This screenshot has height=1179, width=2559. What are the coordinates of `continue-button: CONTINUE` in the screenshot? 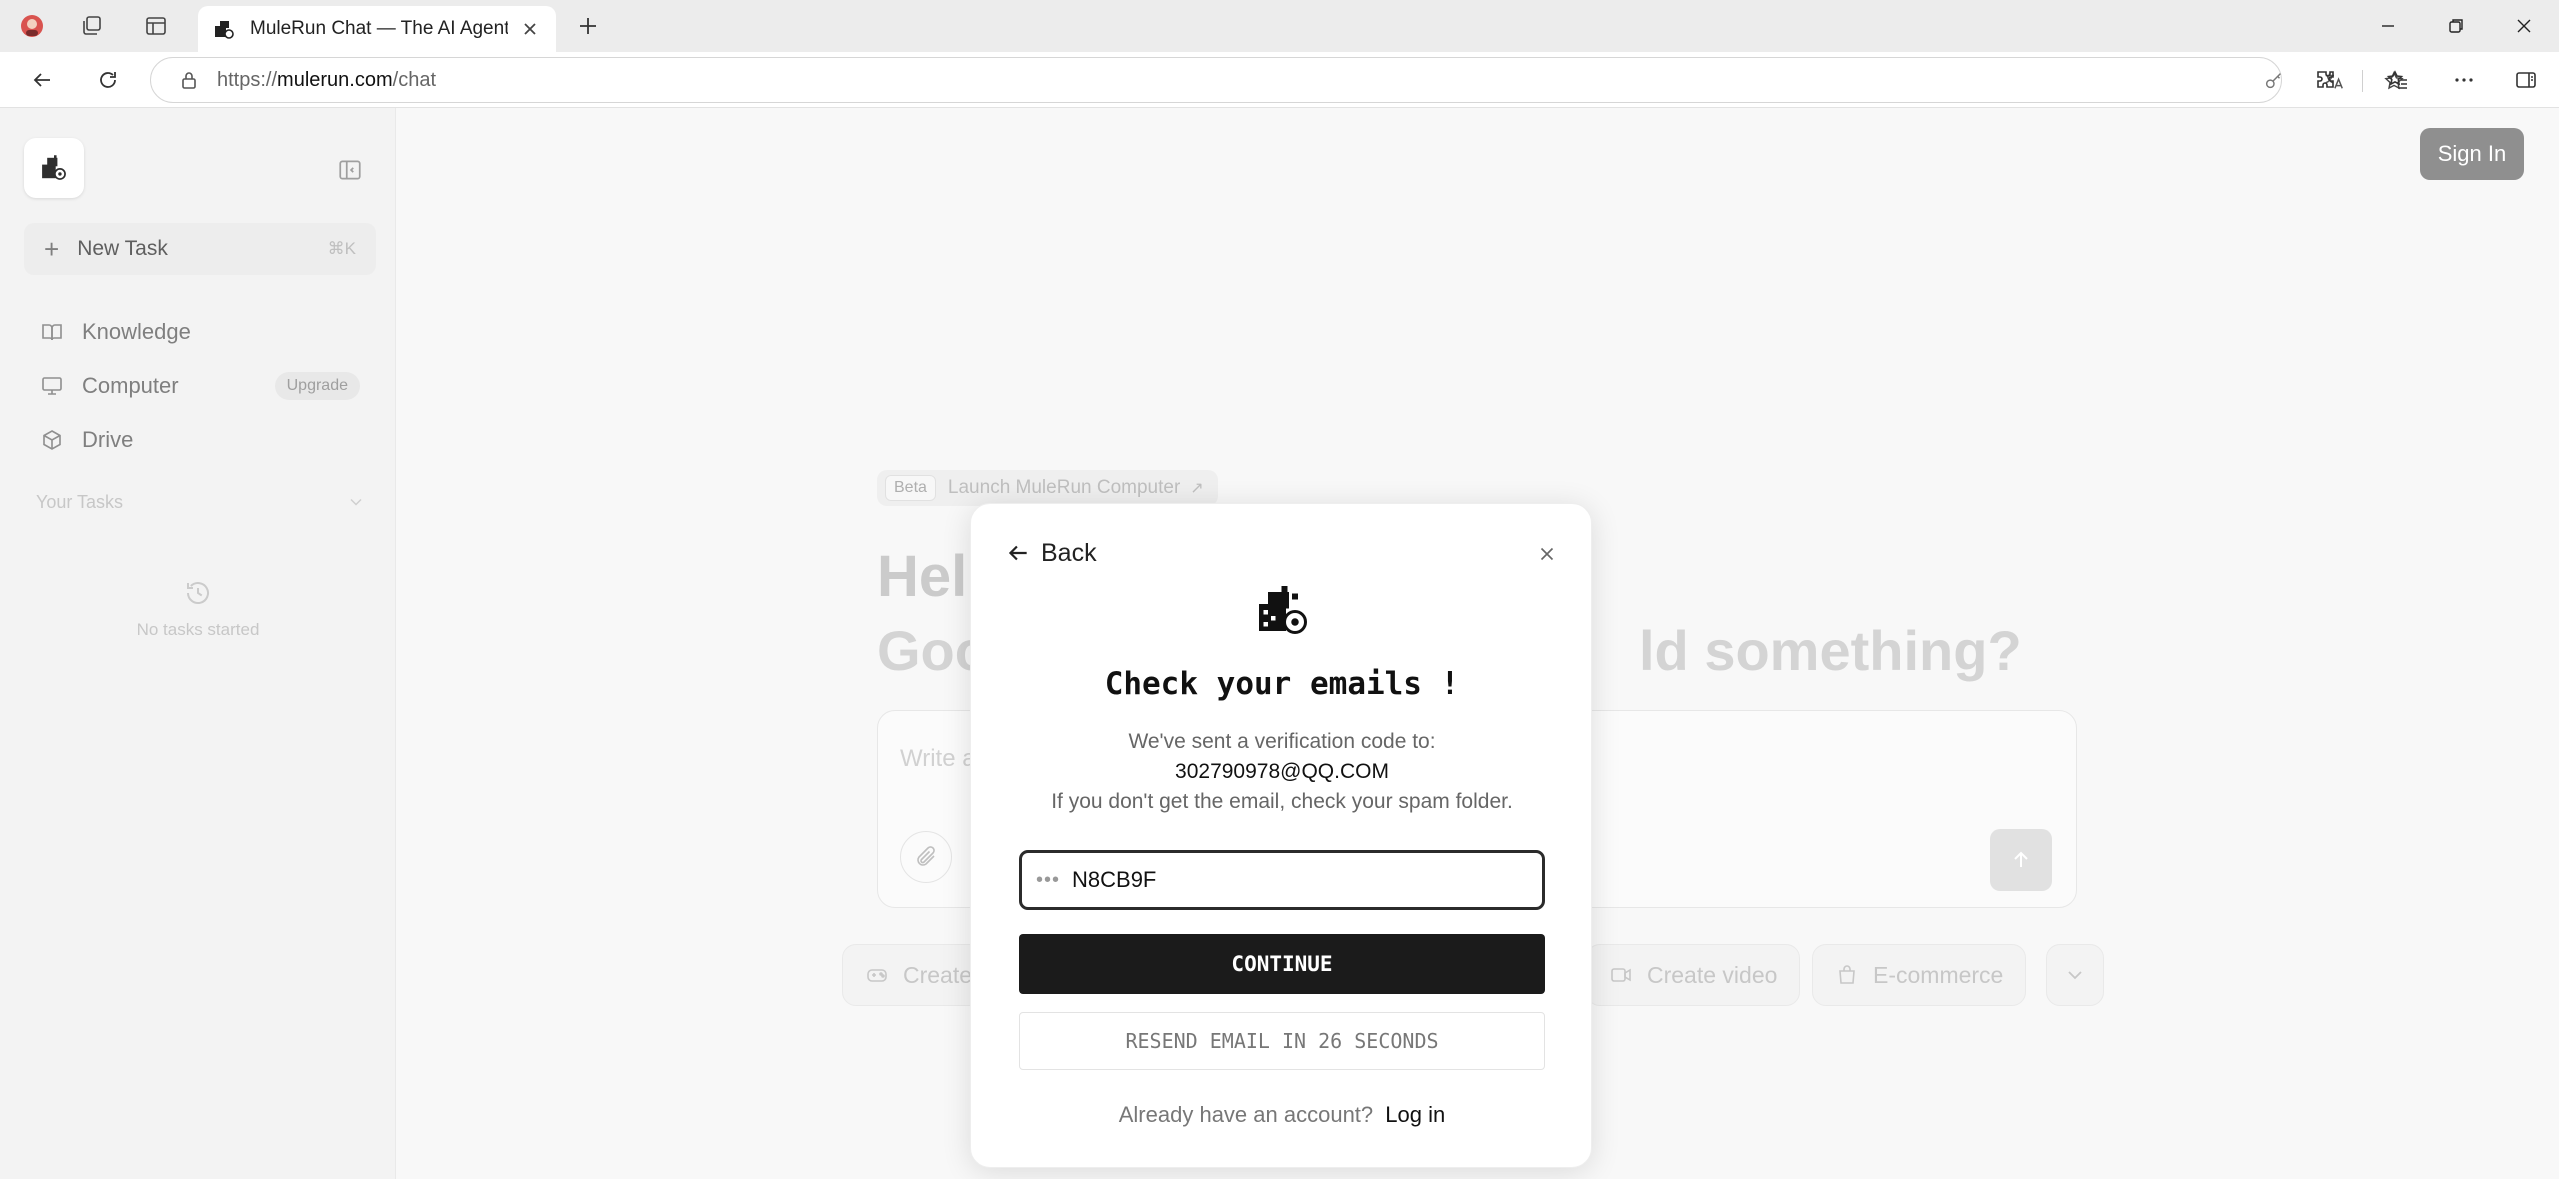 It's located at (1282, 964).